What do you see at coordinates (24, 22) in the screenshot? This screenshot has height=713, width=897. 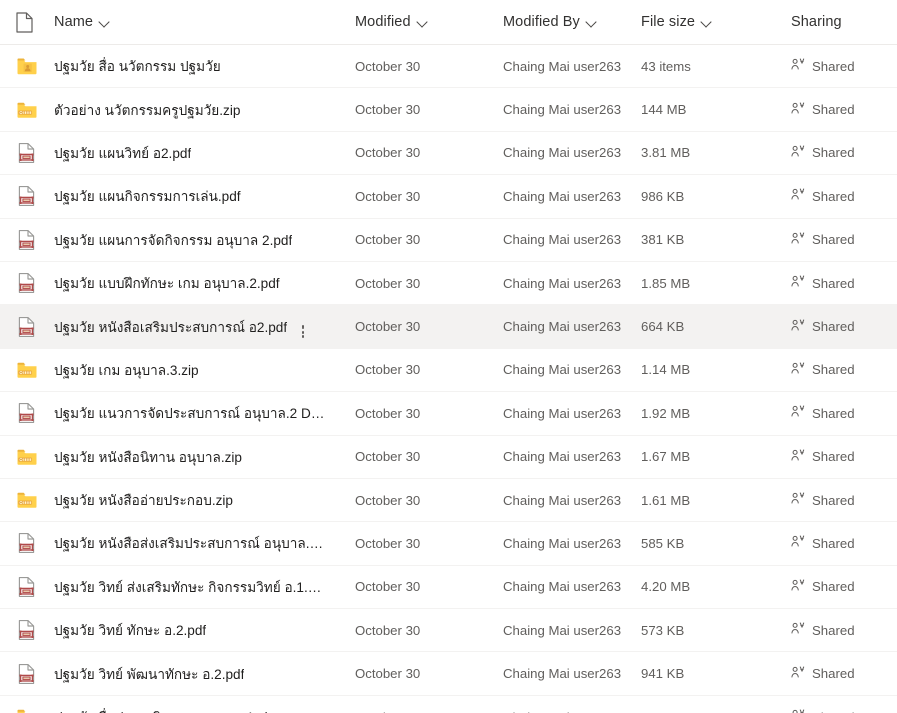 I see `document-outline-icon` at bounding box center [24, 22].